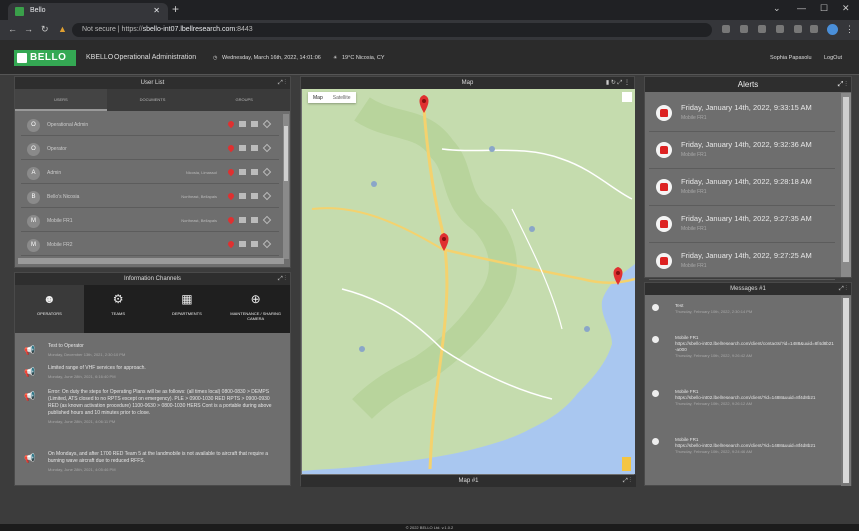 This screenshot has height=531, width=859. What do you see at coordinates (626, 464) in the screenshot?
I see `pegman-icon` at bounding box center [626, 464].